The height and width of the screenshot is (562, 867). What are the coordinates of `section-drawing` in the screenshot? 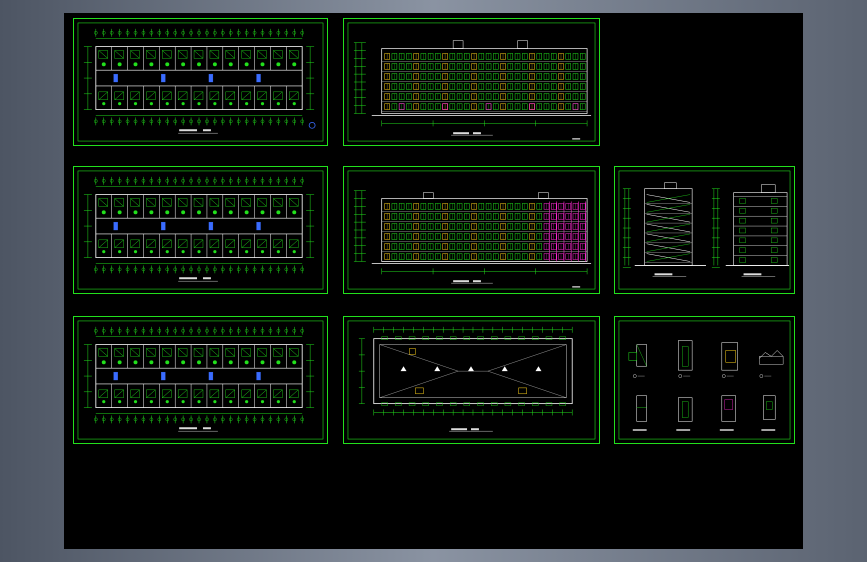 It's located at (704, 230).